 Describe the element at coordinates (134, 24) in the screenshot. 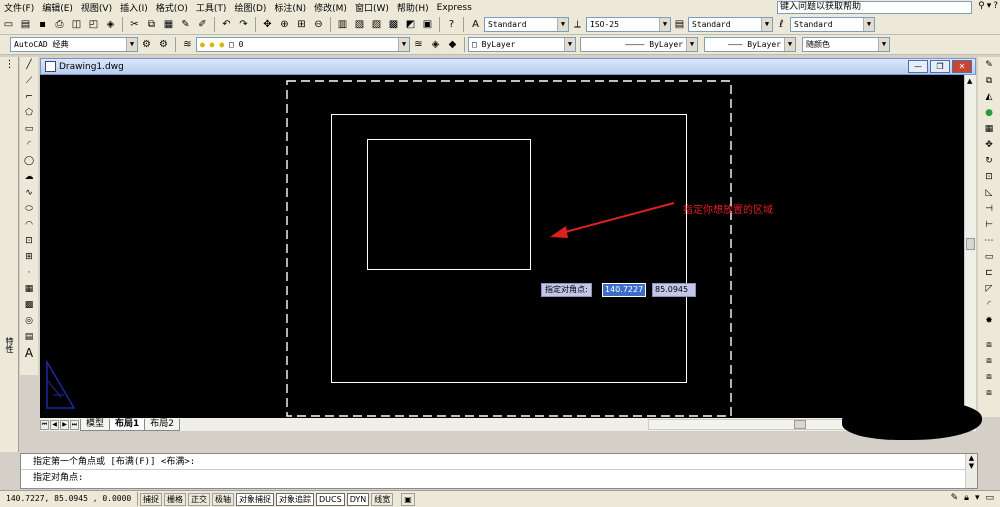

I see `cut-icon: ✂` at that location.